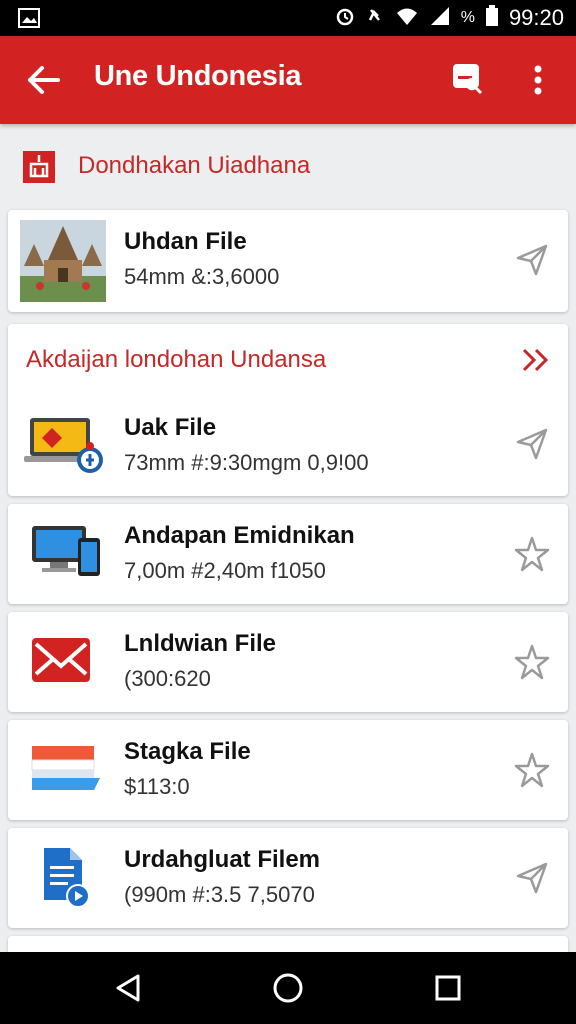  What do you see at coordinates (185, 241) in the screenshot?
I see `featured-file-title: Uhdan File` at bounding box center [185, 241].